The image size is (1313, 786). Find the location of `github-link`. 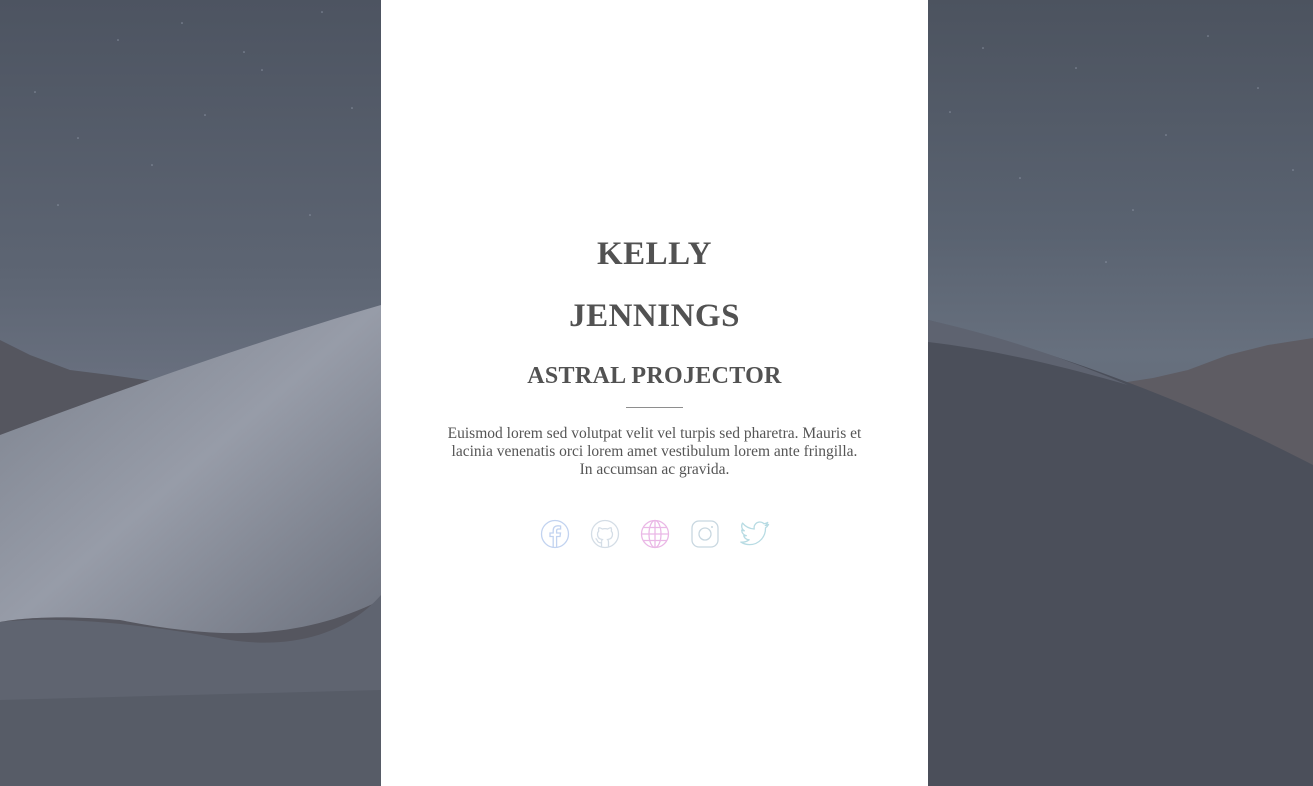

github-link is located at coordinates (605, 534).